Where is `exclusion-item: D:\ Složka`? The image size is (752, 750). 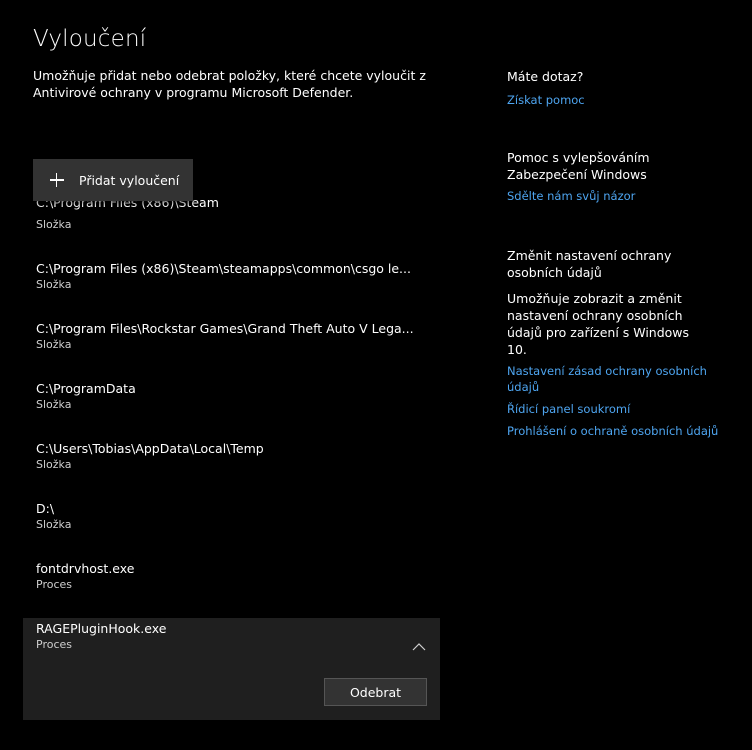 exclusion-item: D:\ Složka is located at coordinates (231, 528).